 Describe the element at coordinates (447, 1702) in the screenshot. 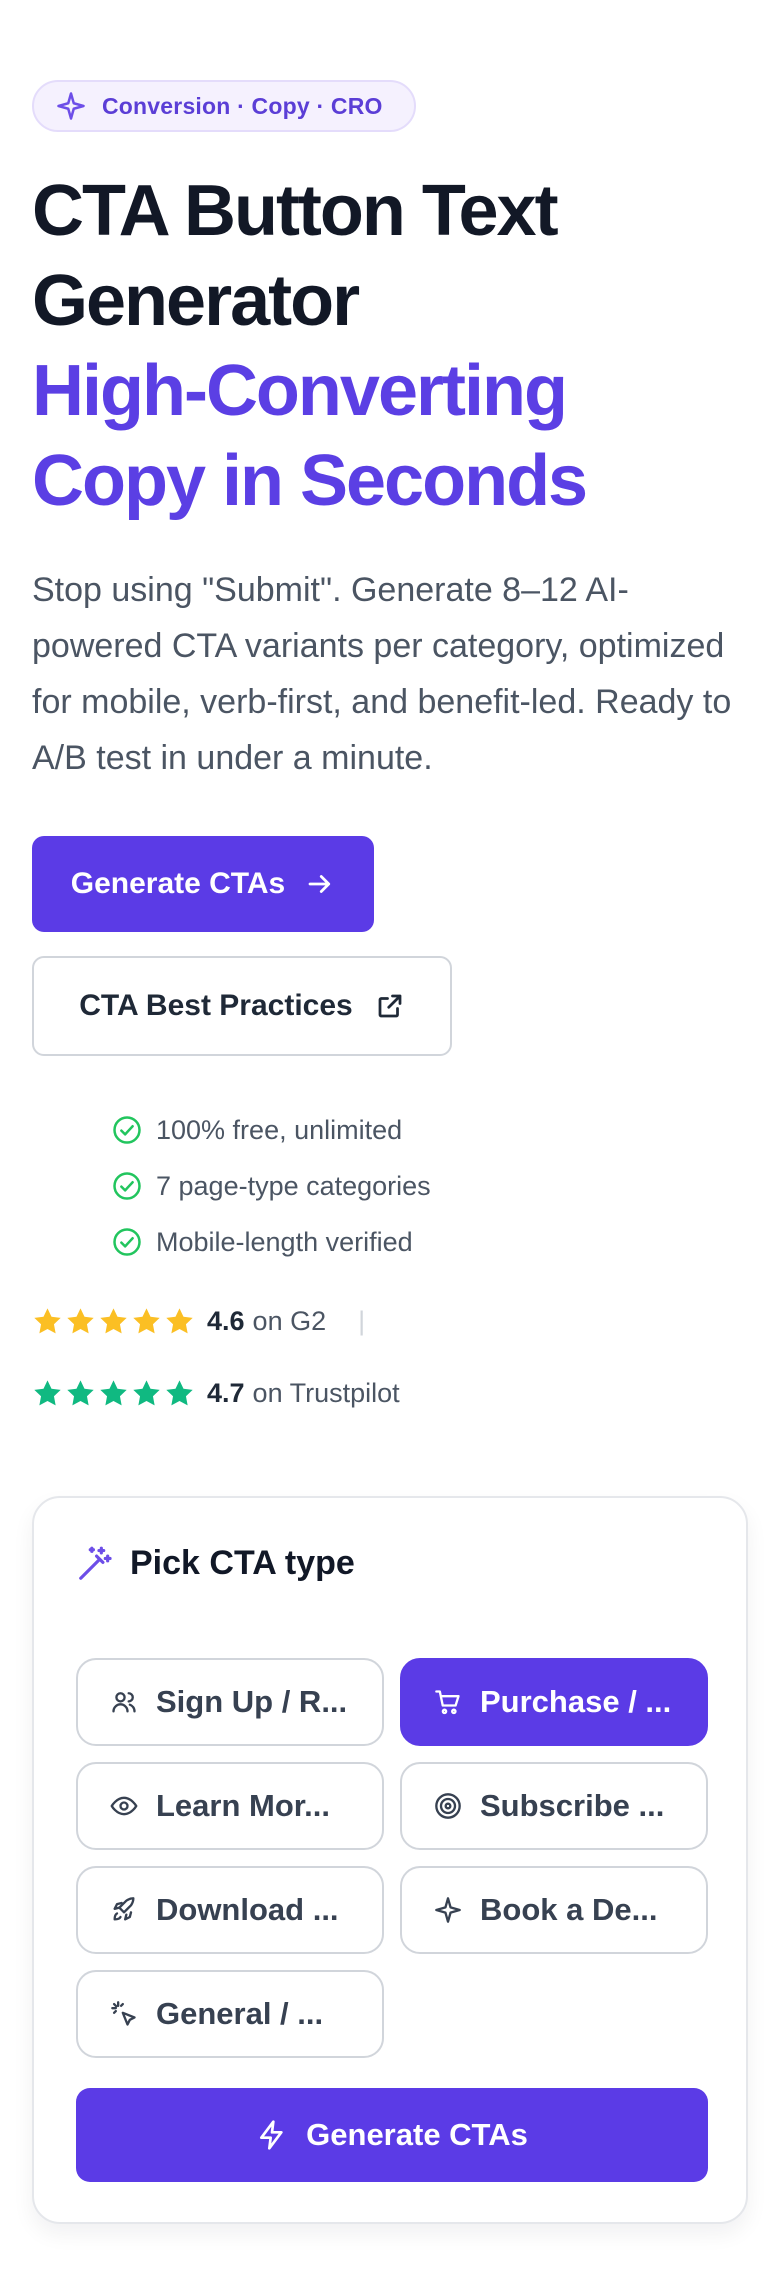

I see `cart-icon` at that location.